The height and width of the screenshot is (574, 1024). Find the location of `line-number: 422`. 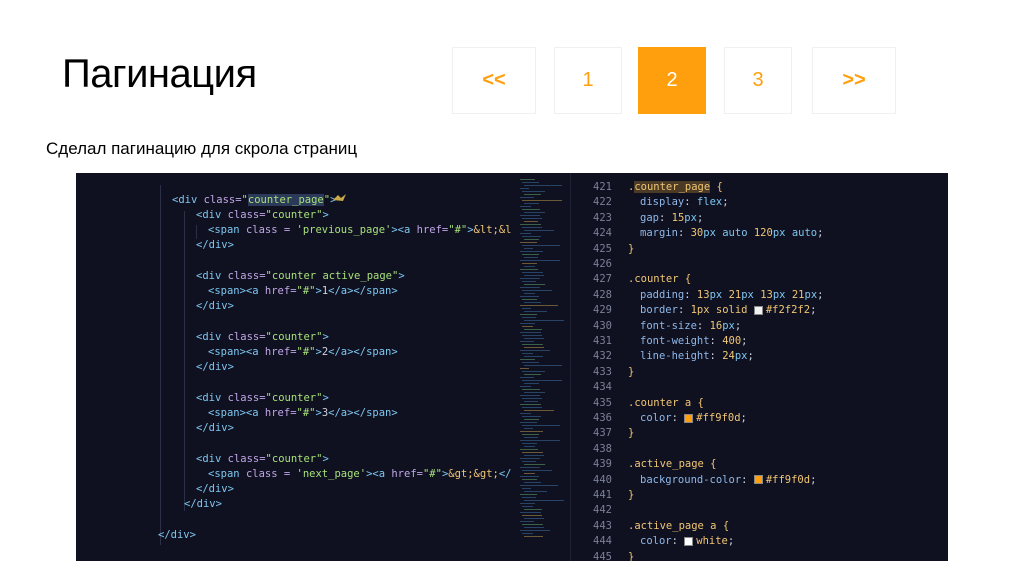

line-number: 422 is located at coordinates (602, 202).